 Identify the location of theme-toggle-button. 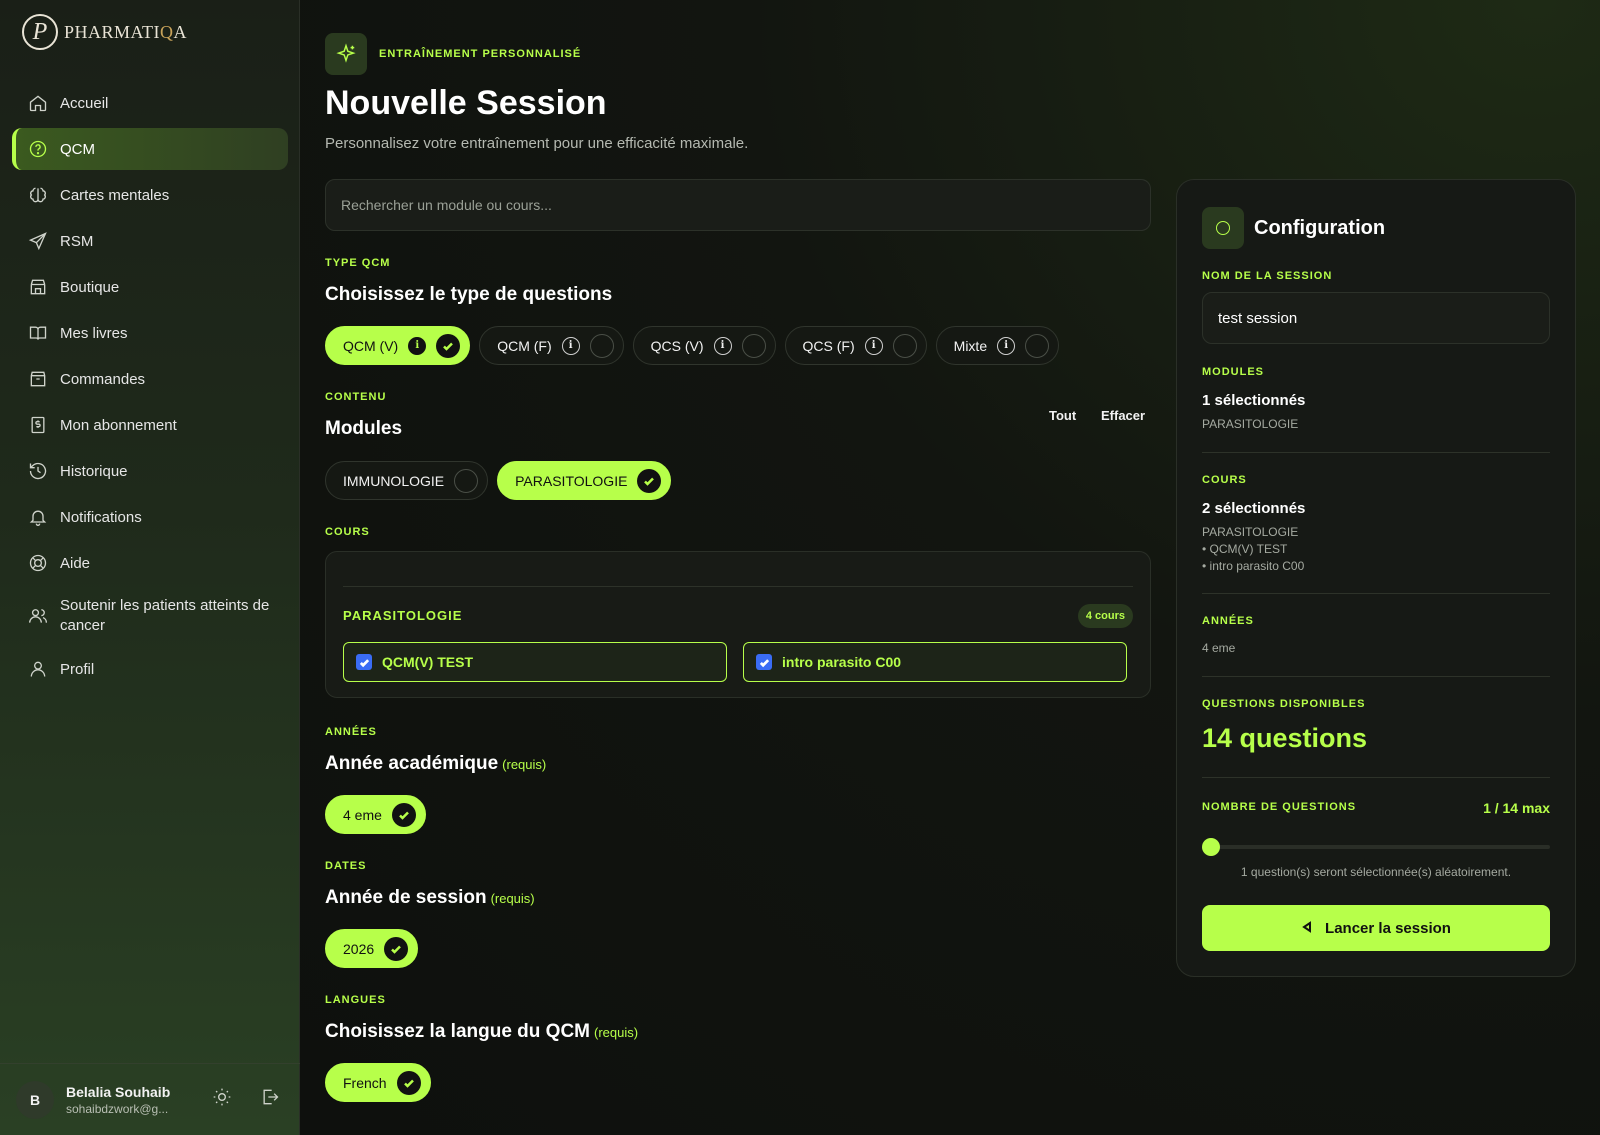
(222, 1100).